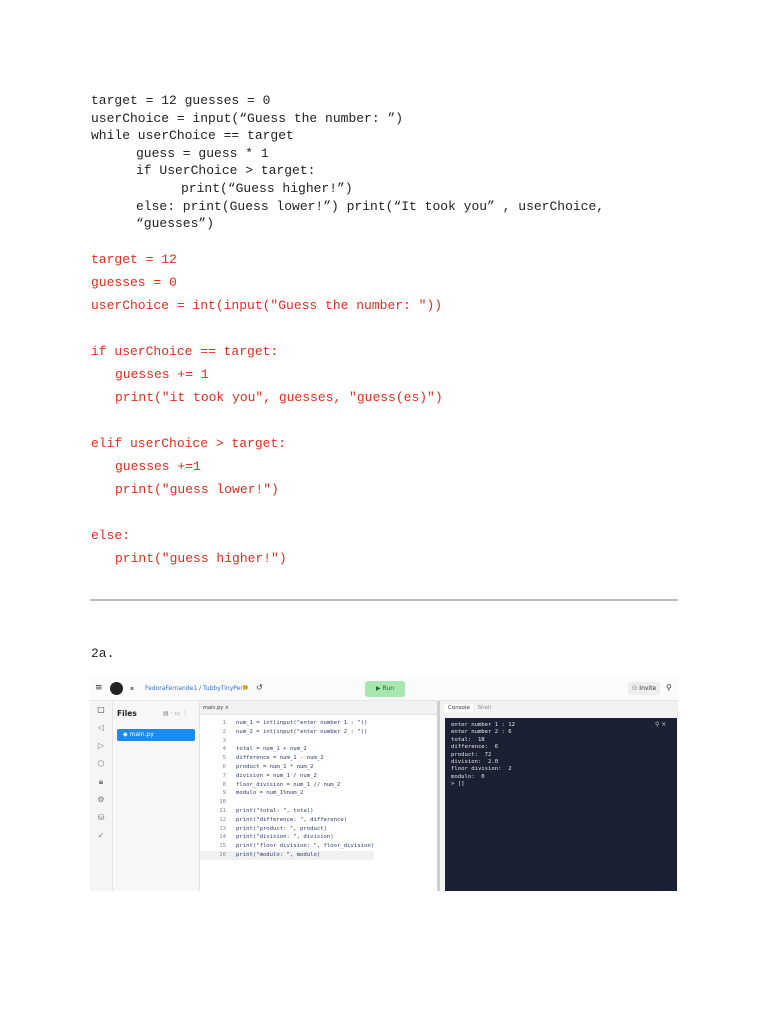  I want to click on invite-label: Invite, so click(648, 688).